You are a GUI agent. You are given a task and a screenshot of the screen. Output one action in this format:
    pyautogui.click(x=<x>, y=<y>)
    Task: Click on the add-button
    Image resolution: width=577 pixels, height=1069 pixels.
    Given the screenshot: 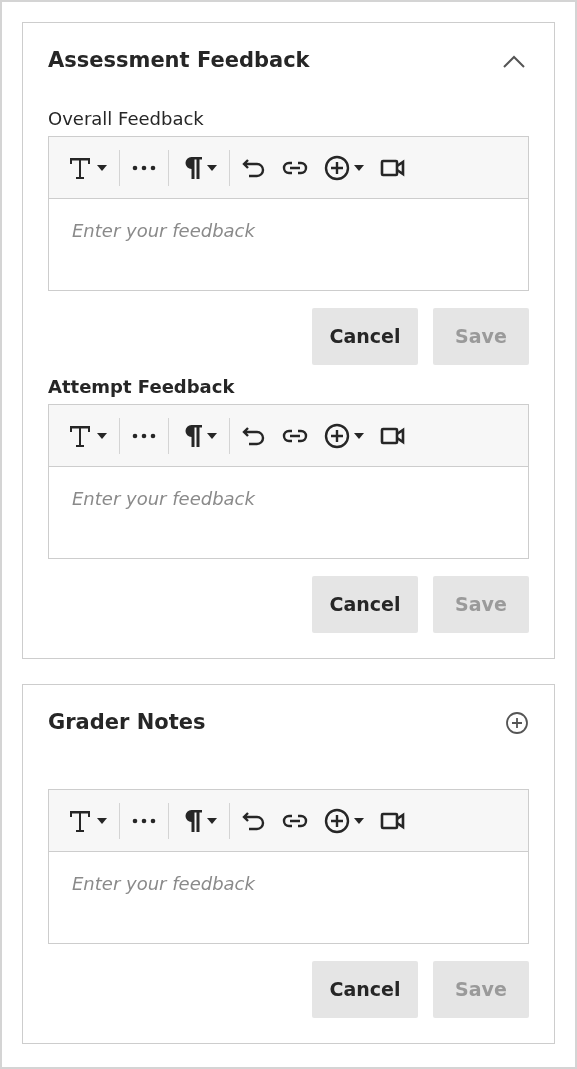 What is the action you would take?
    pyautogui.click(x=517, y=723)
    